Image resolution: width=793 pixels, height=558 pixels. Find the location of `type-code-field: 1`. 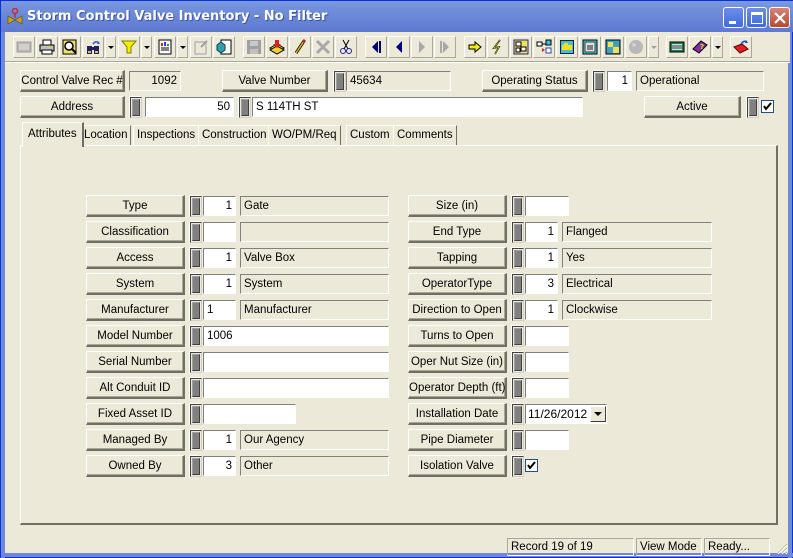

type-code-field: 1 is located at coordinates (219, 206).